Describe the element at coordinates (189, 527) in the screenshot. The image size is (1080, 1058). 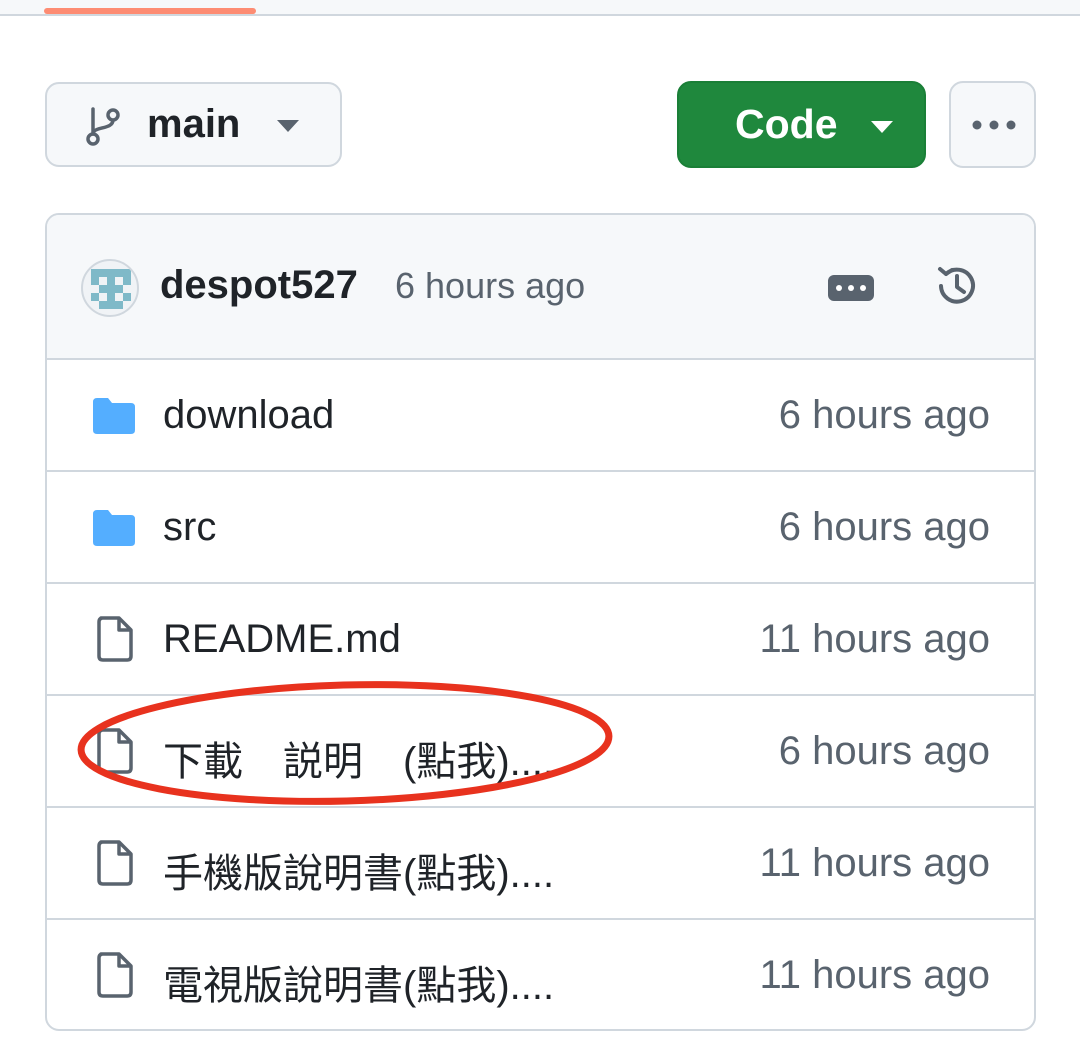
I see `file-name-link: src` at that location.